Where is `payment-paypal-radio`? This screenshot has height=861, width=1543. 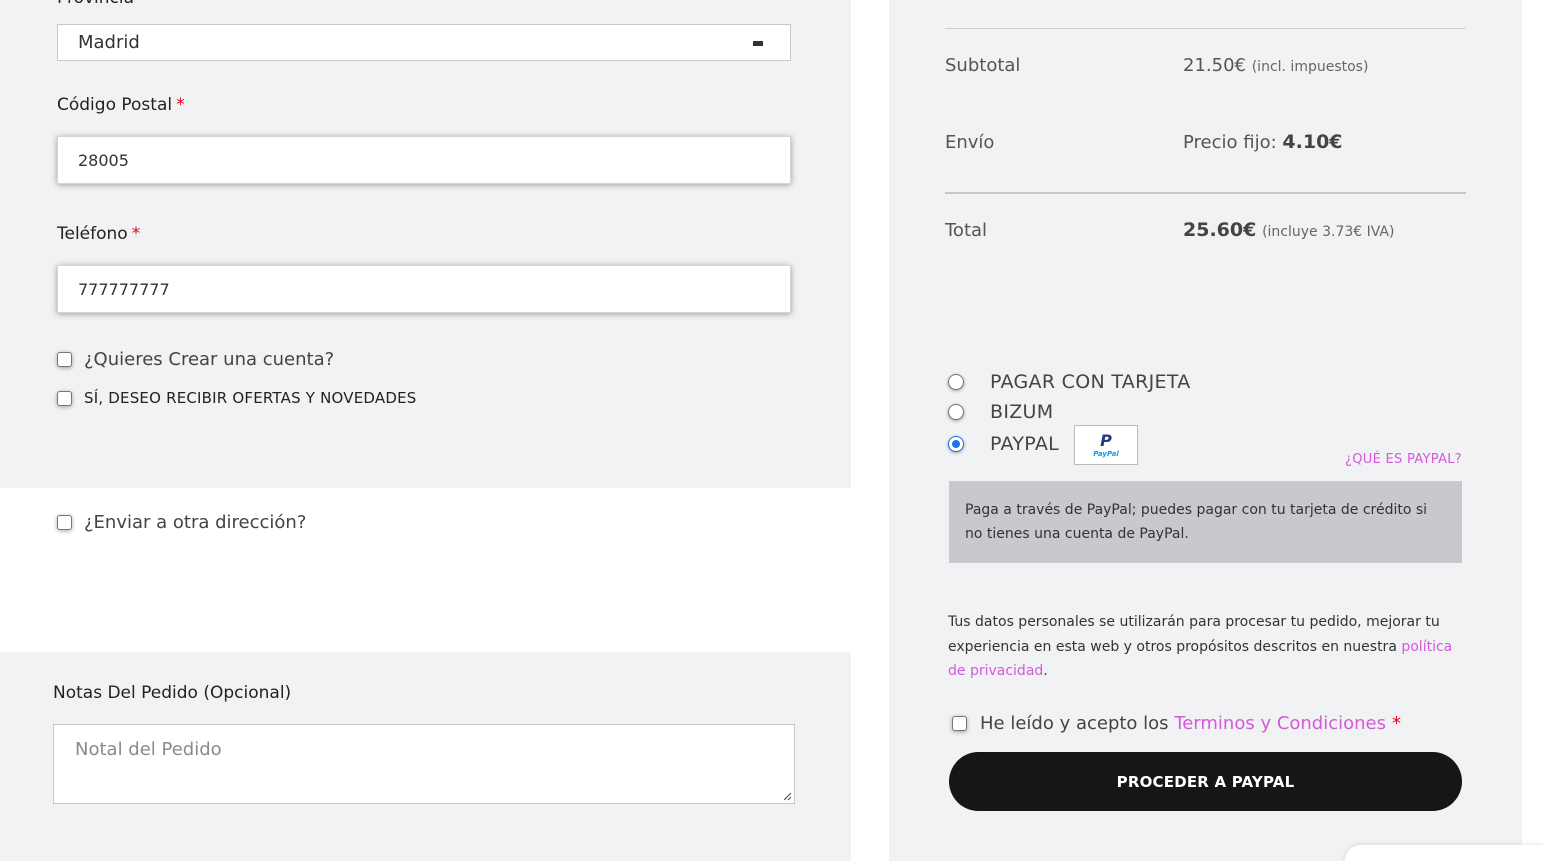 payment-paypal-radio is located at coordinates (956, 444).